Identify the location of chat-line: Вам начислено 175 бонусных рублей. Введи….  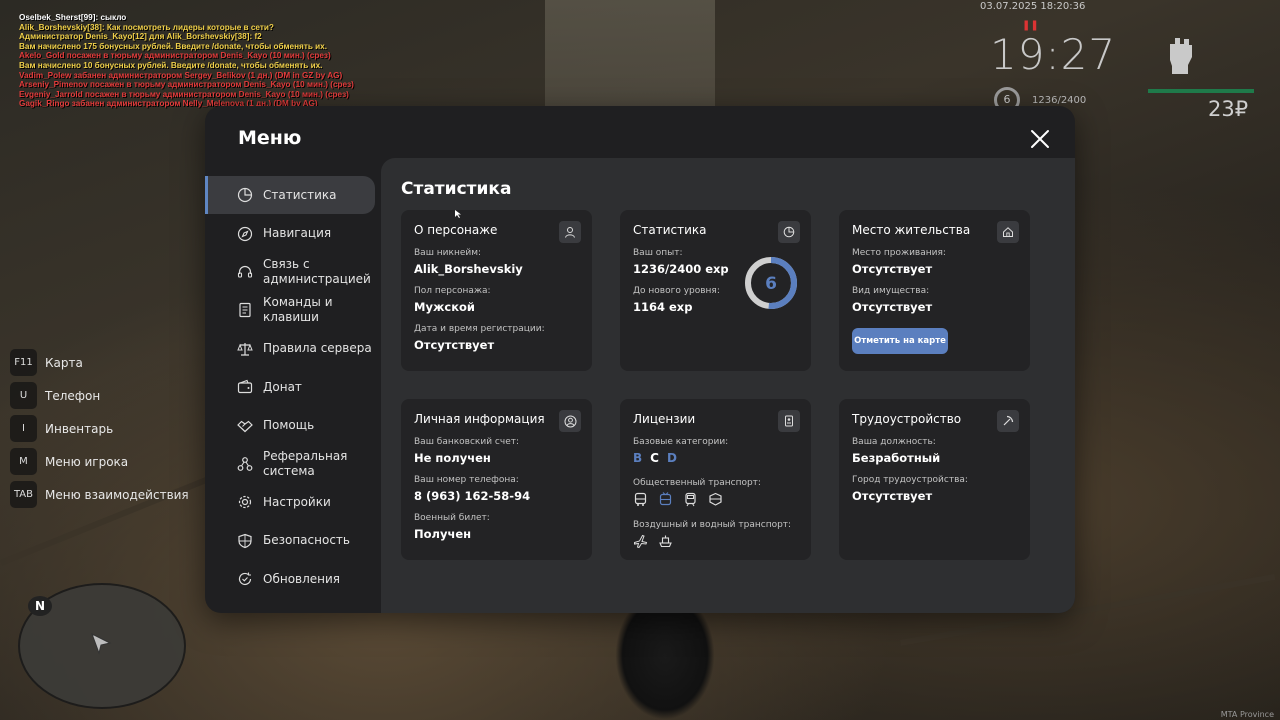
(173, 46).